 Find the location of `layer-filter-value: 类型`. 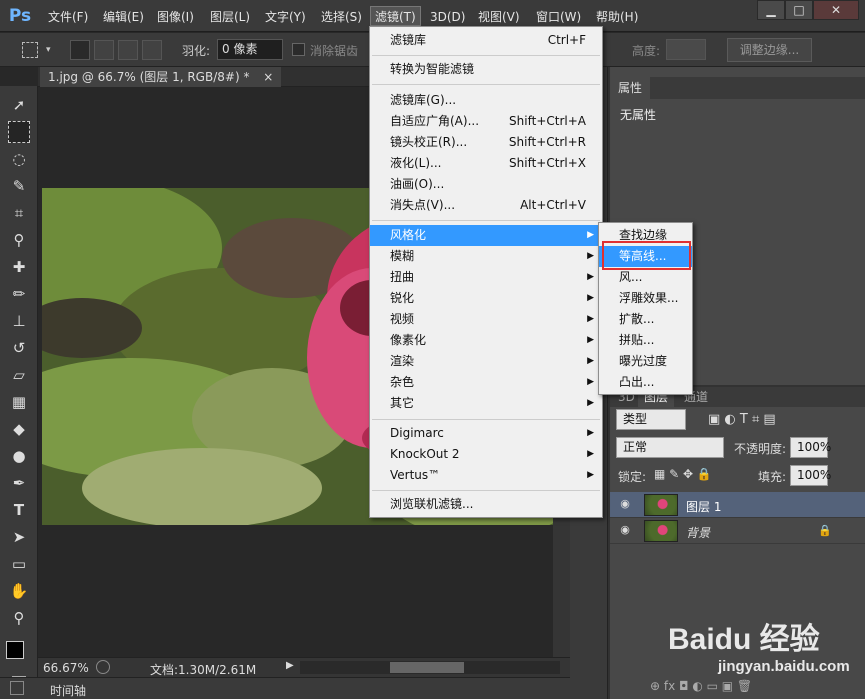

layer-filter-value: 类型 is located at coordinates (635, 419).